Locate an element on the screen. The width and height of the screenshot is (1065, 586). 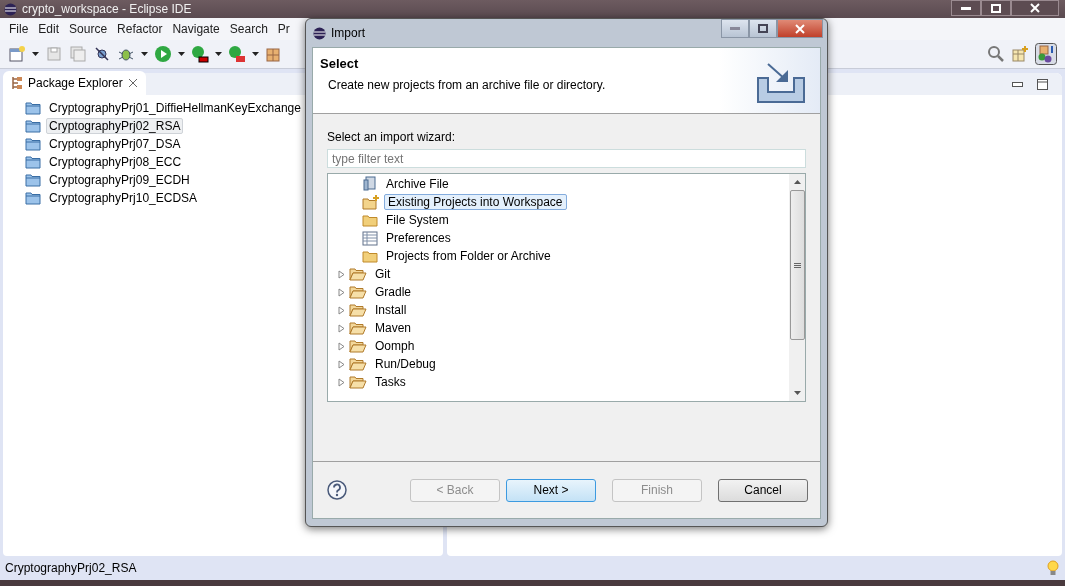
tree-item: Maven is located at coordinates (393, 328).